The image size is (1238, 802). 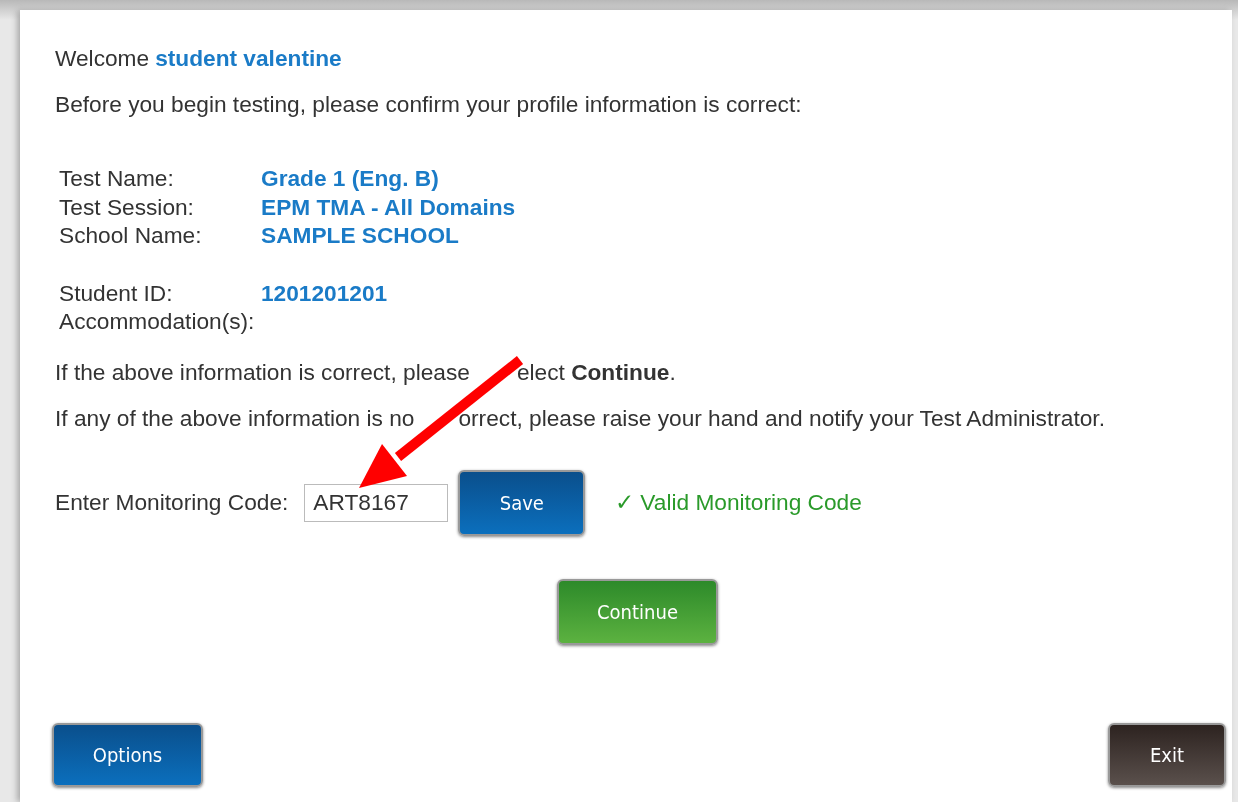 I want to click on instruction-text: If any of the above information is no, so click(x=235, y=417).